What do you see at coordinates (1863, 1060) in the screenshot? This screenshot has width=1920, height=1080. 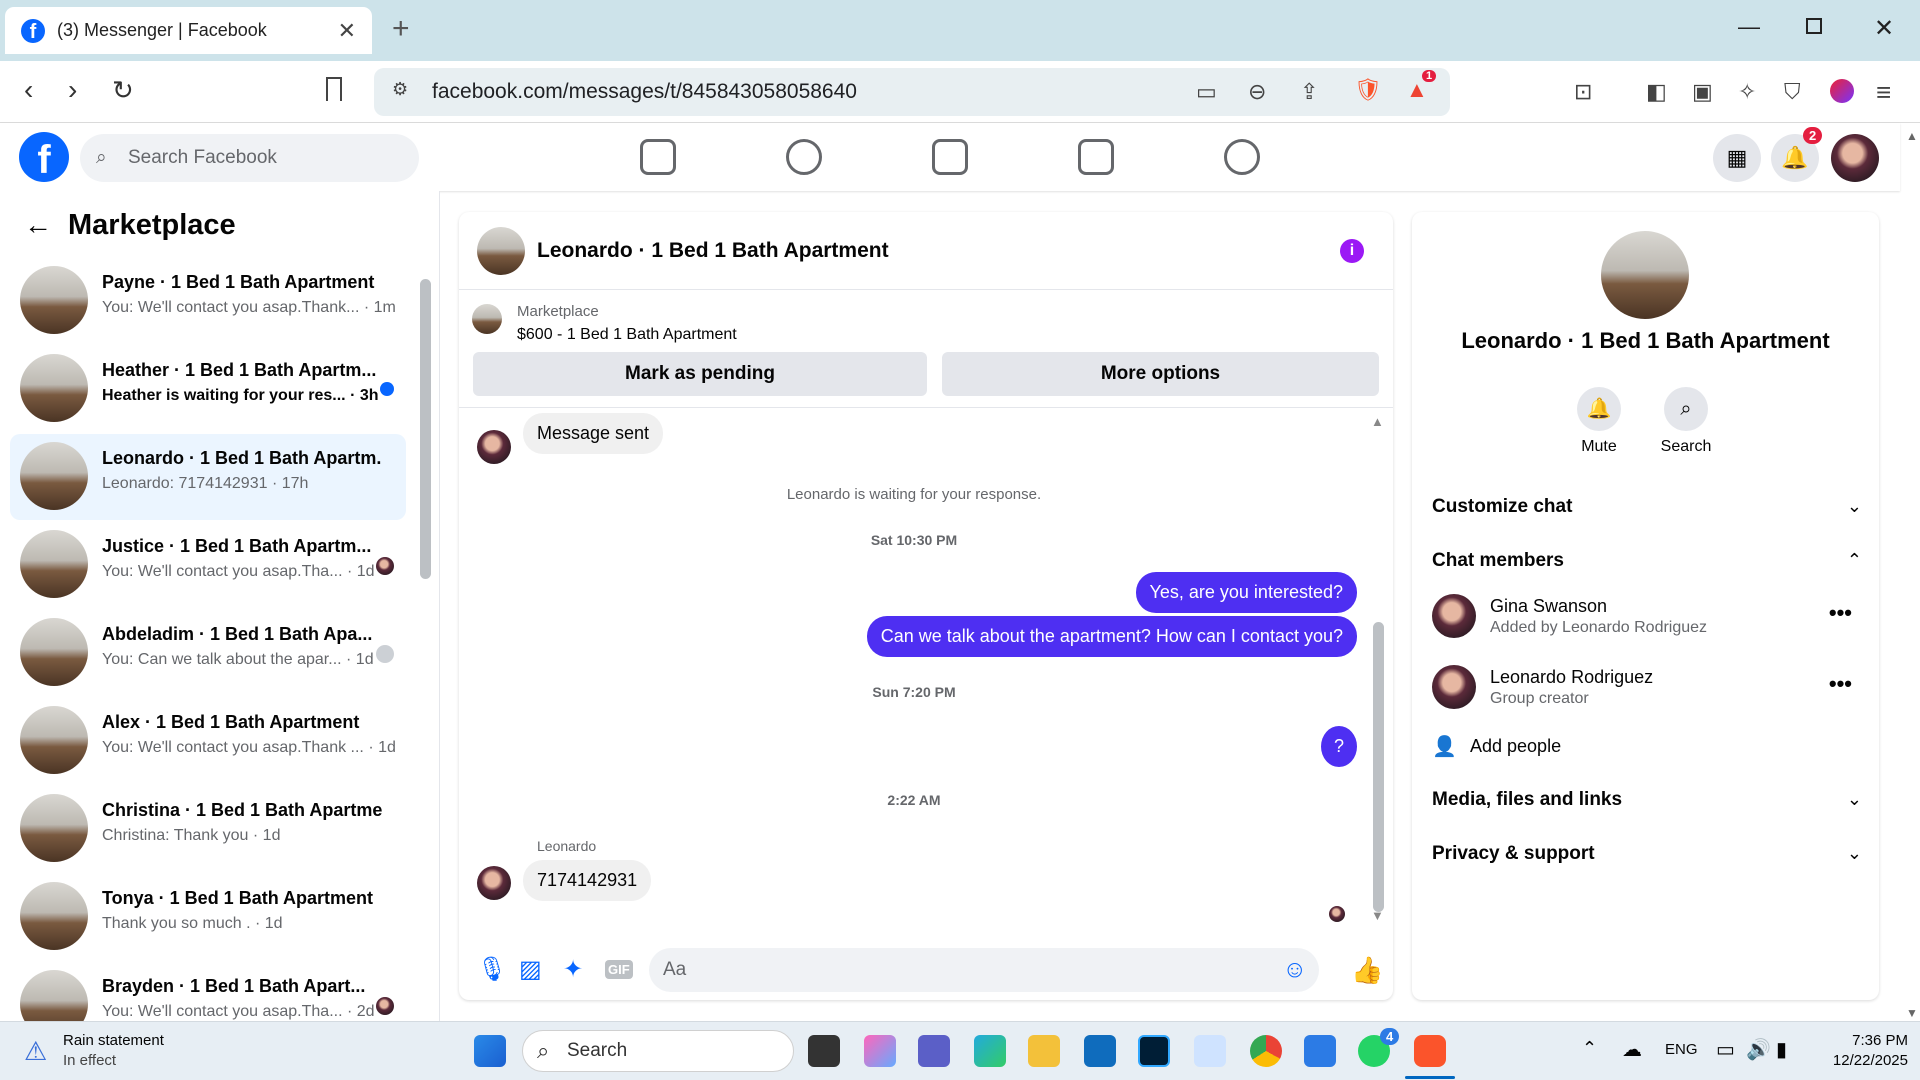 I see `clock-date: 12/22/2025` at bounding box center [1863, 1060].